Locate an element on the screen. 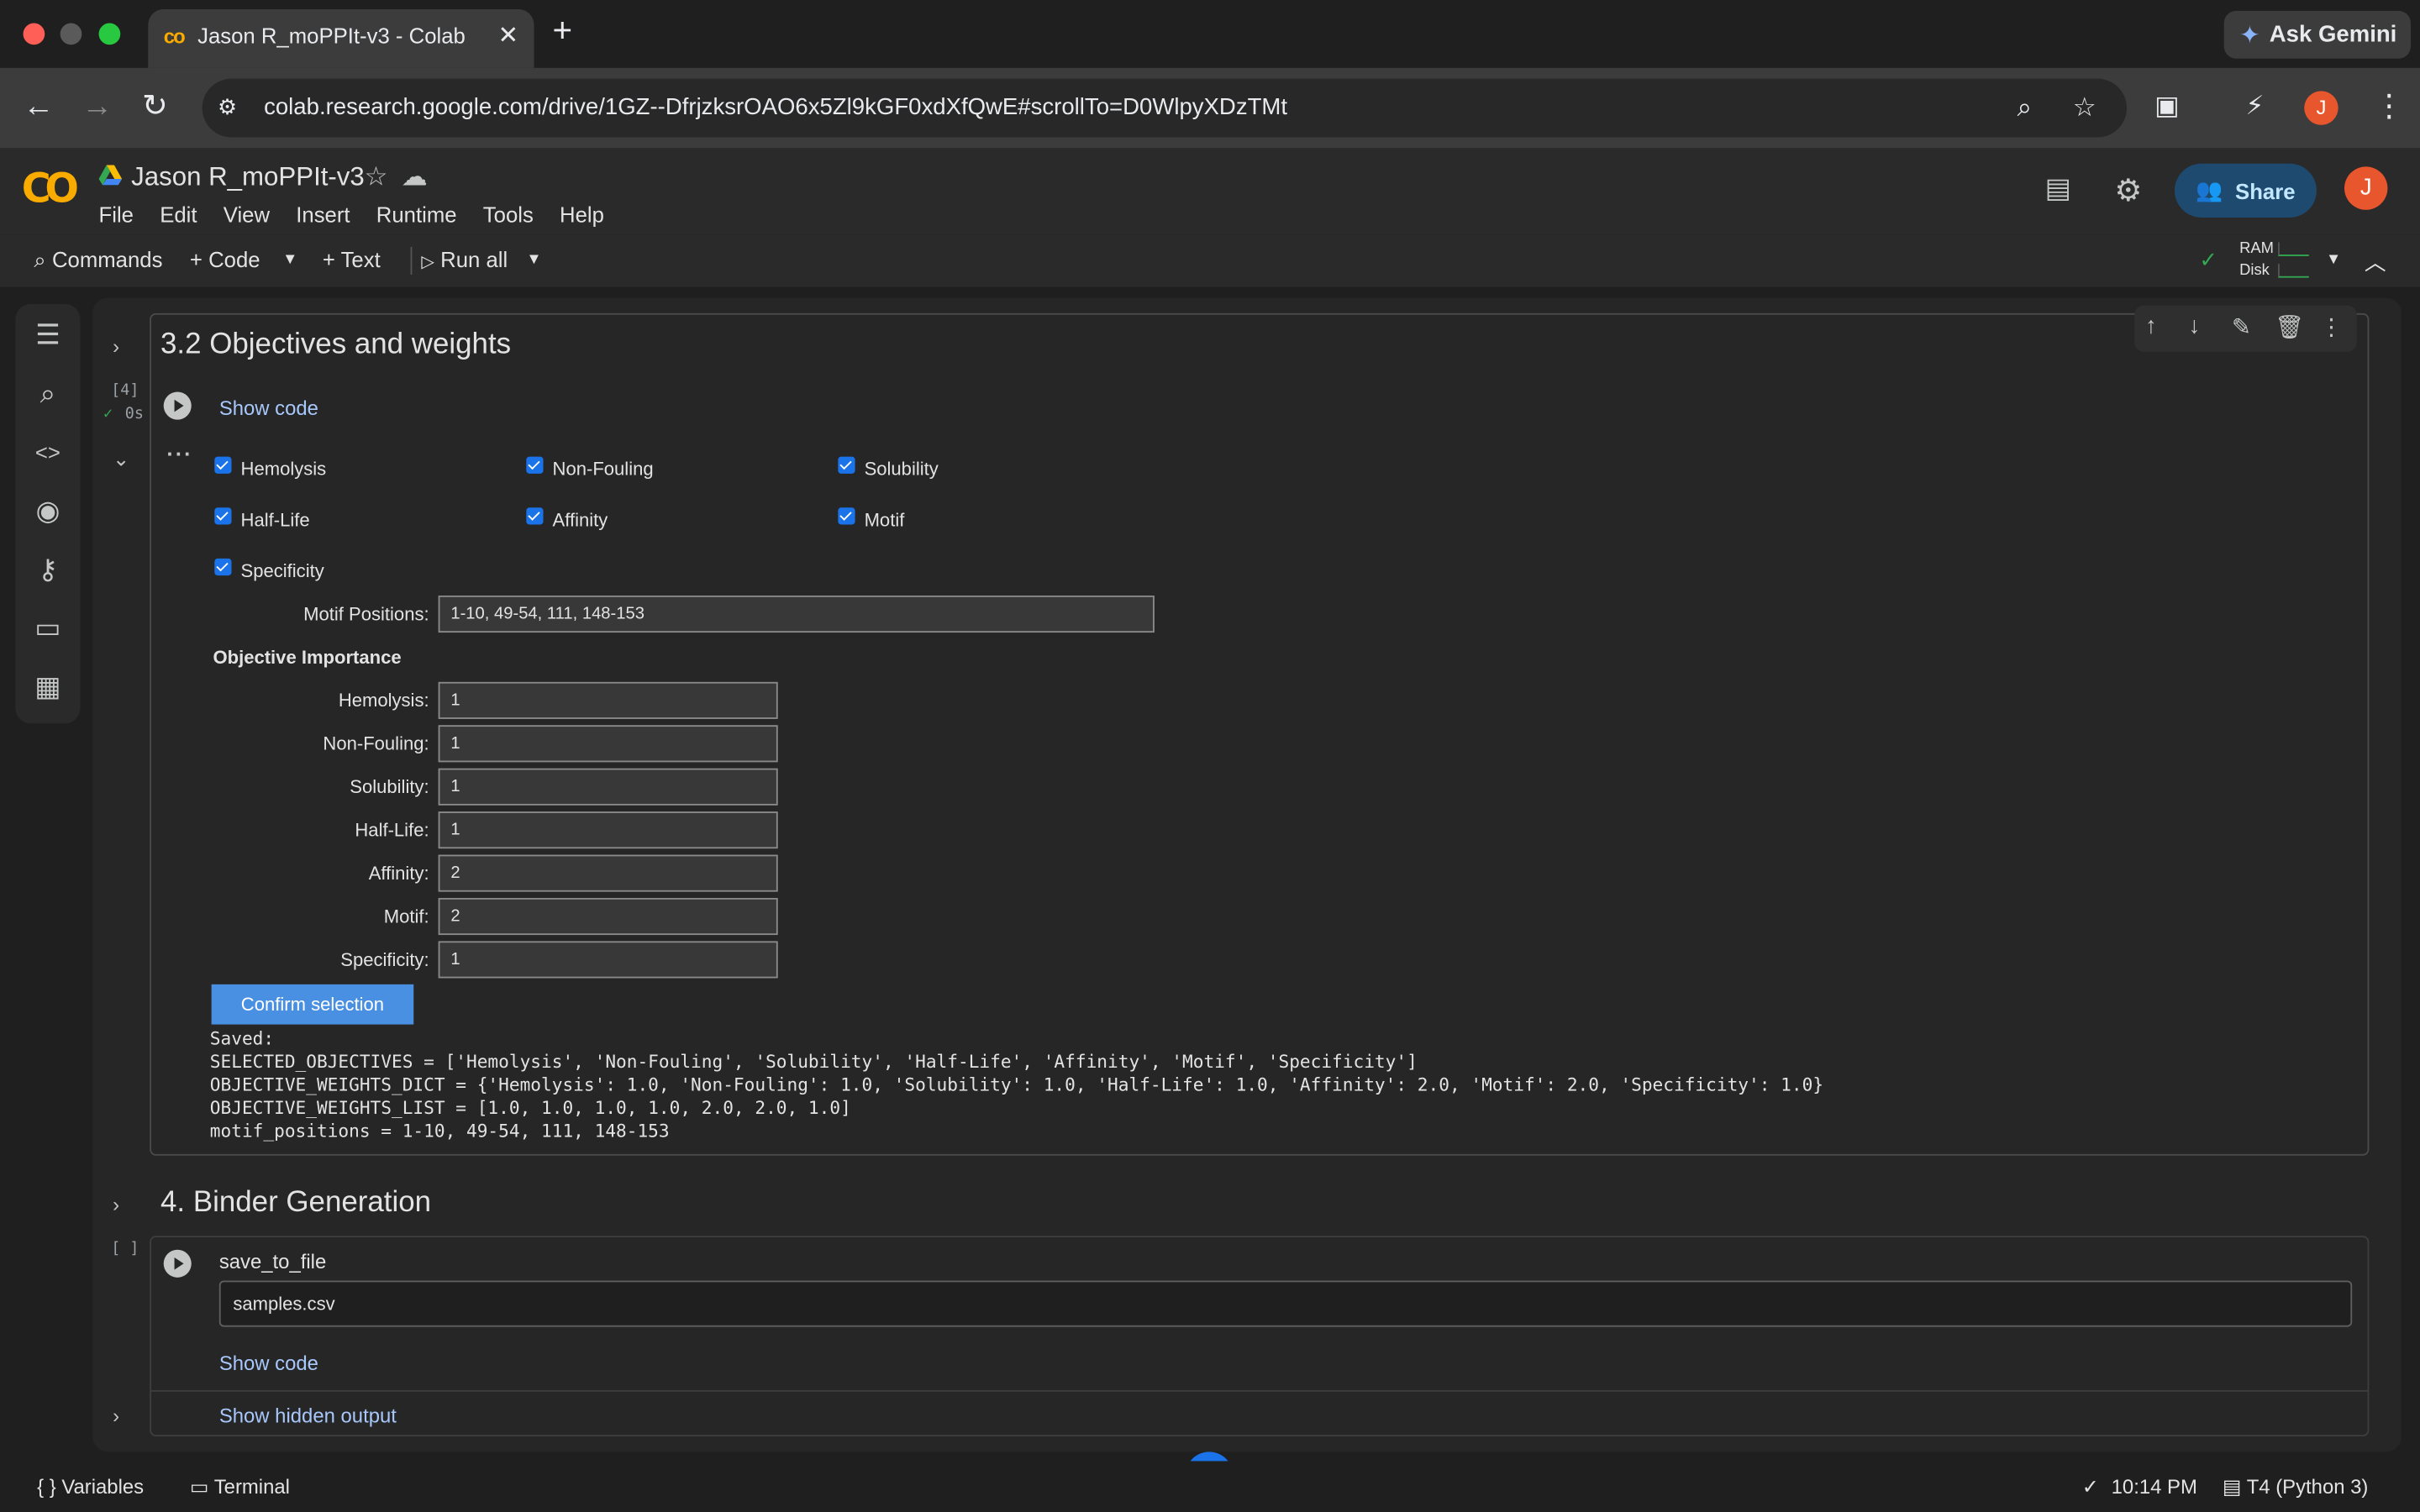 This screenshot has height=1512, width=2420. secrets-eye-icon: ◉ is located at coordinates (48, 511).